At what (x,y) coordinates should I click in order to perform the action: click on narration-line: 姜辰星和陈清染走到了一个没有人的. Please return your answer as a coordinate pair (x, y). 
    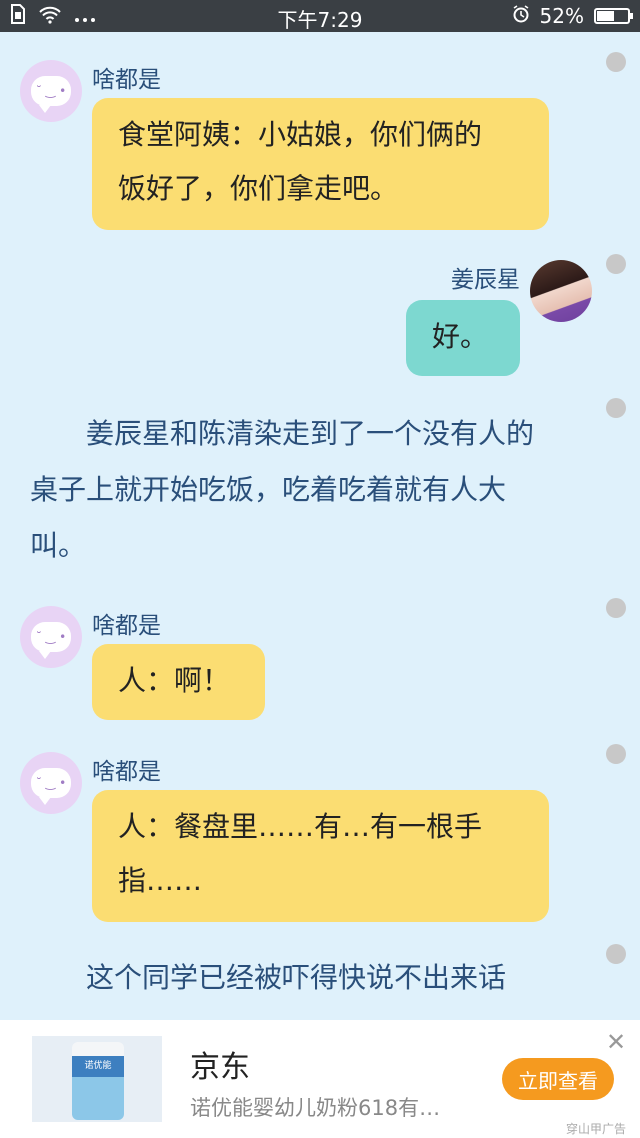
    Looking at the image, I should click on (310, 433).